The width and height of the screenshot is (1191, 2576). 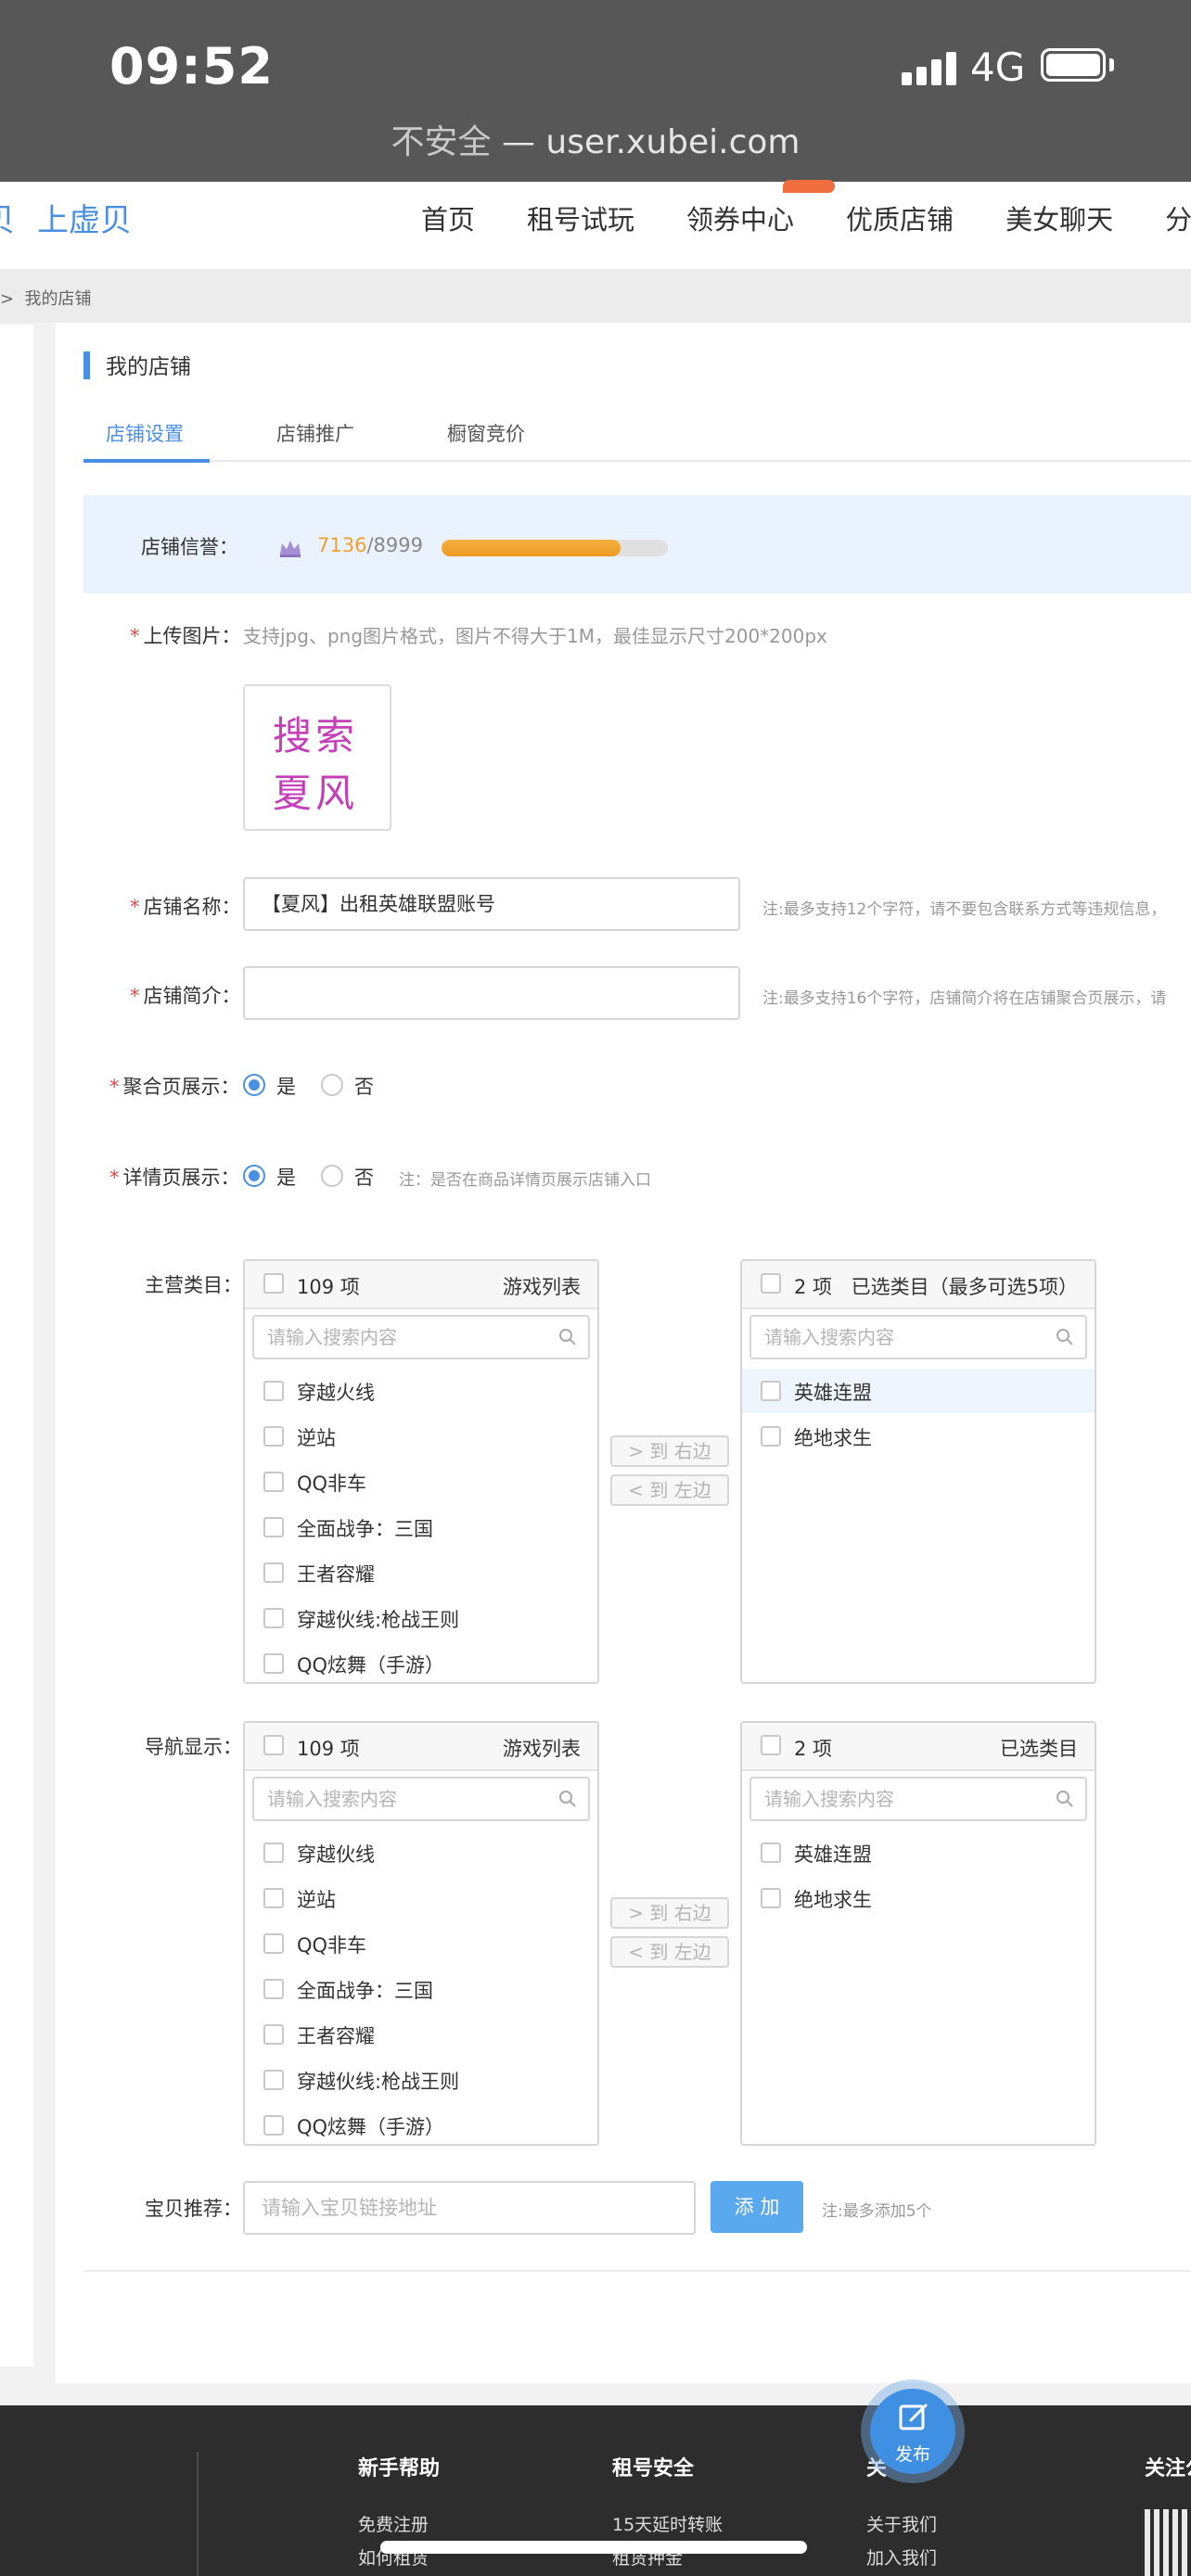 I want to click on aggregate-no-label: 否, so click(x=364, y=1086).